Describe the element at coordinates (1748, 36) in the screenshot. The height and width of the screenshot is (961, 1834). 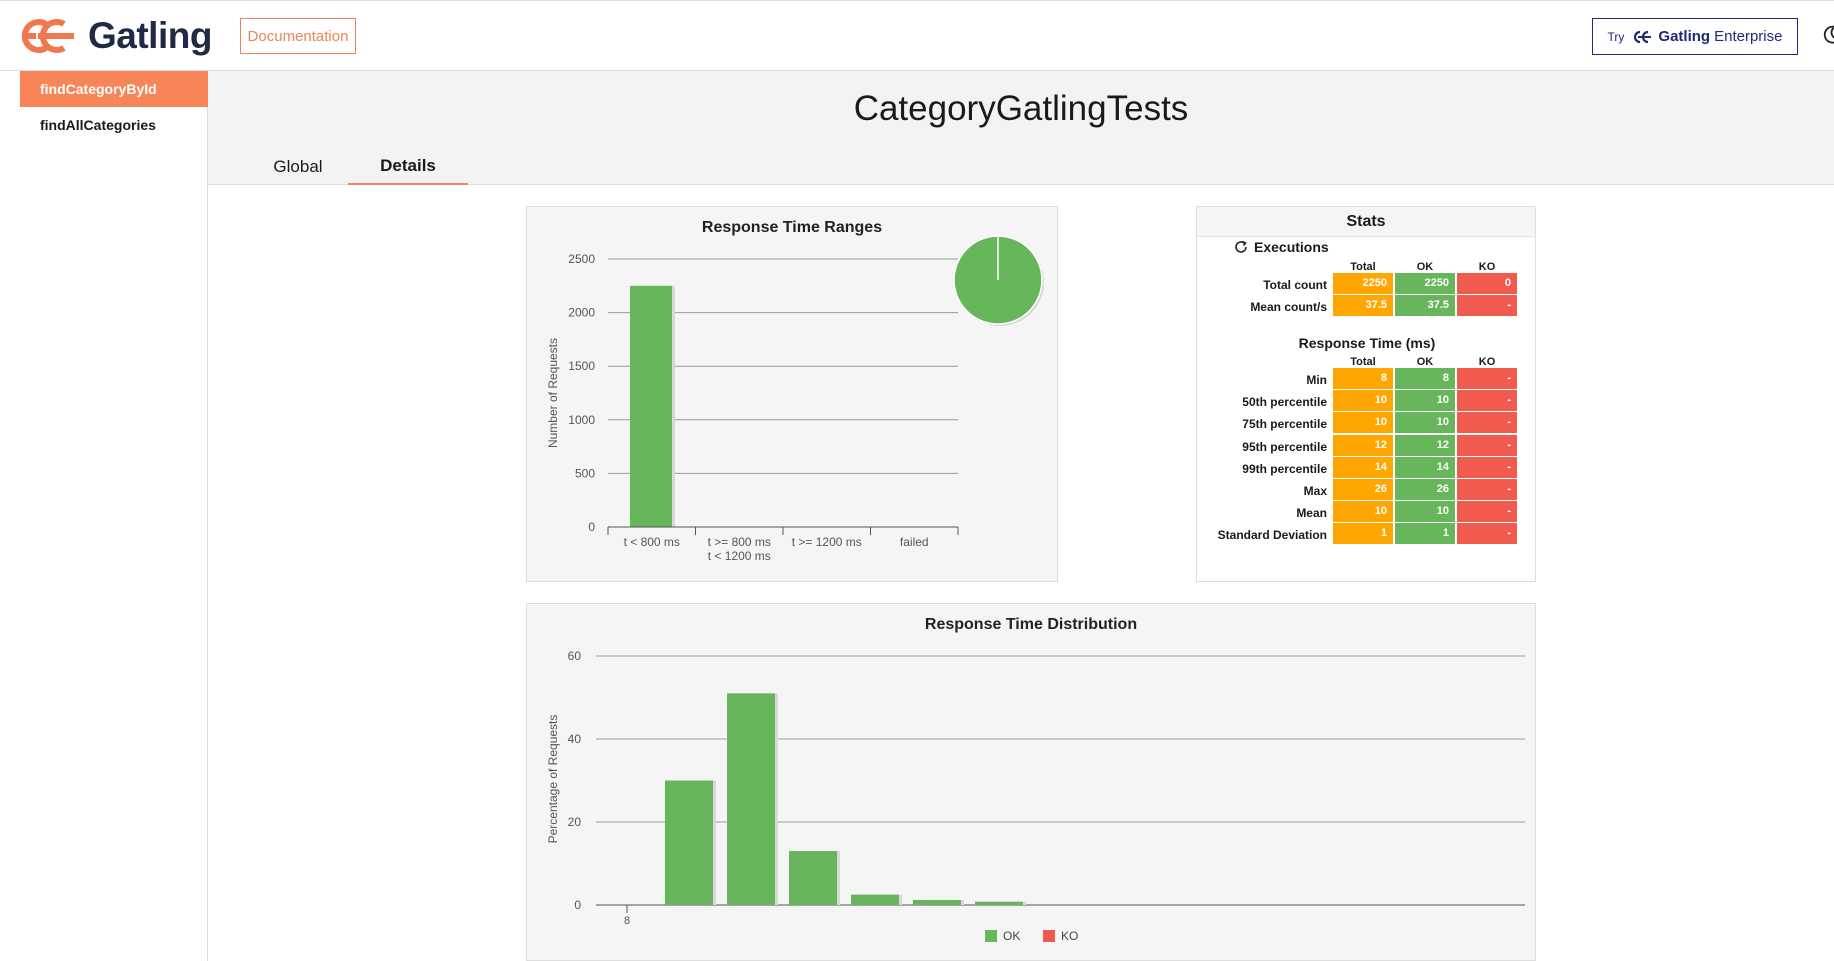
I see `enterprise-word: Enterprise` at that location.